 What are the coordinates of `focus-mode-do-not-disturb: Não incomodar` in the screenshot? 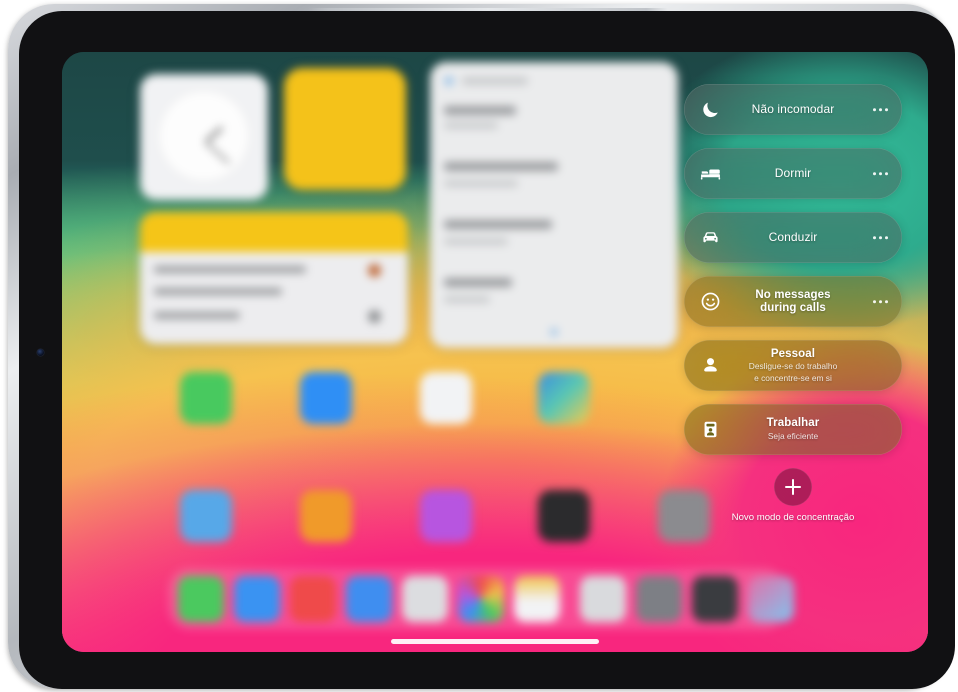 It's located at (793, 109).